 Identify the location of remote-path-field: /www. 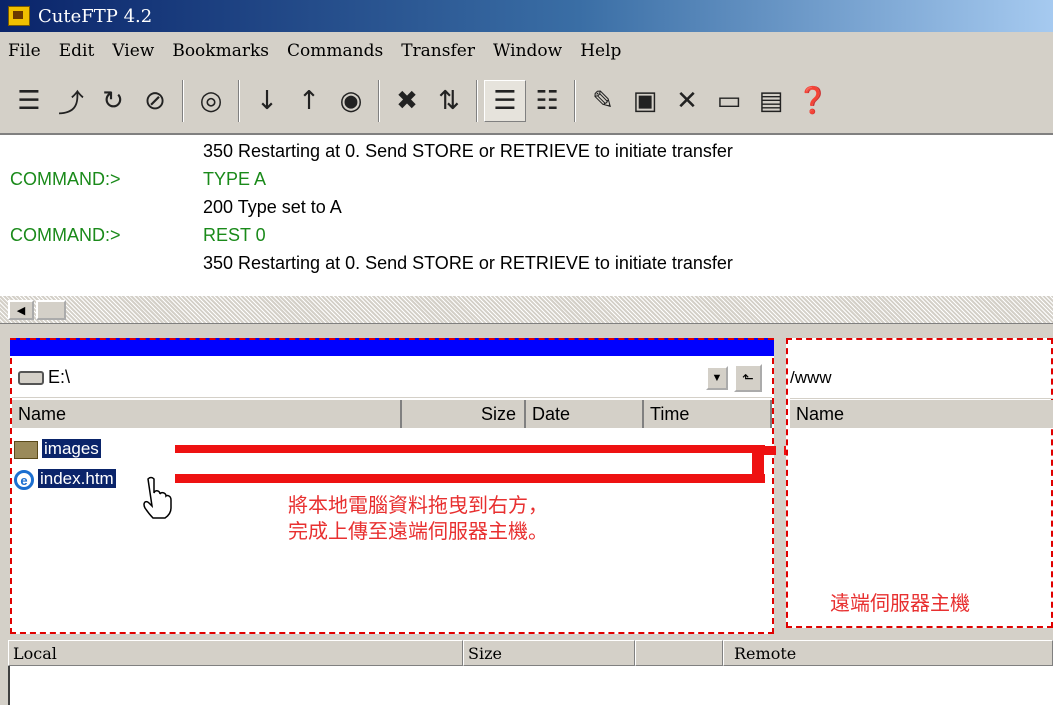
(921, 378).